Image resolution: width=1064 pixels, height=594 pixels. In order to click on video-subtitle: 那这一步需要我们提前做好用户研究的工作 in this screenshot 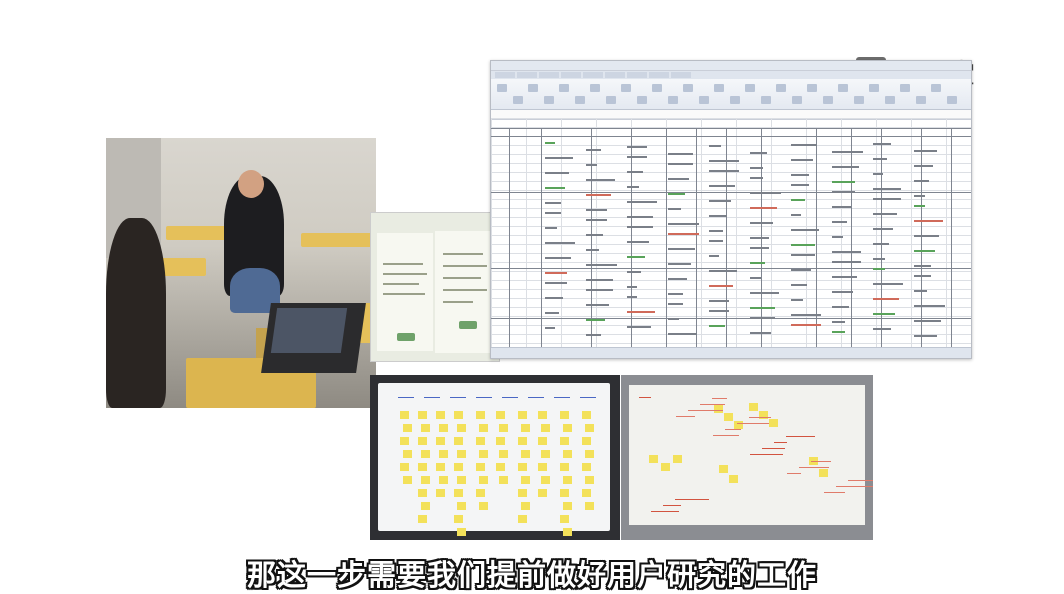, I will do `click(531, 575)`.